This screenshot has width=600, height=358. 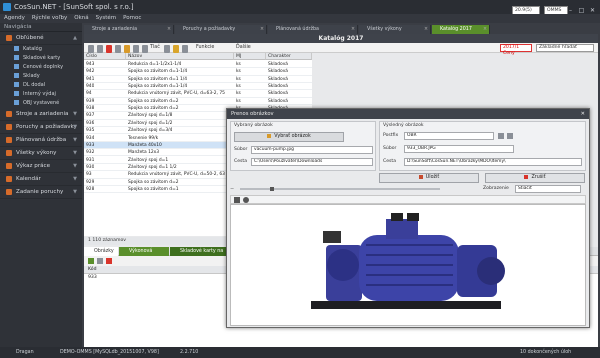 I want to click on save-button: Uložiť, so click(x=429, y=178).